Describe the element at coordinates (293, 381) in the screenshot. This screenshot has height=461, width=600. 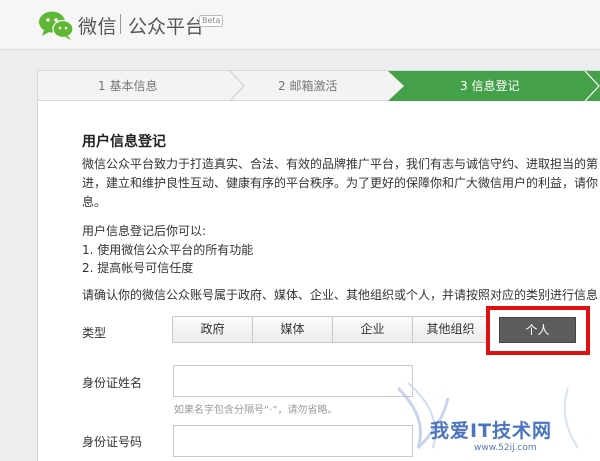
I see `id-name-input` at that location.